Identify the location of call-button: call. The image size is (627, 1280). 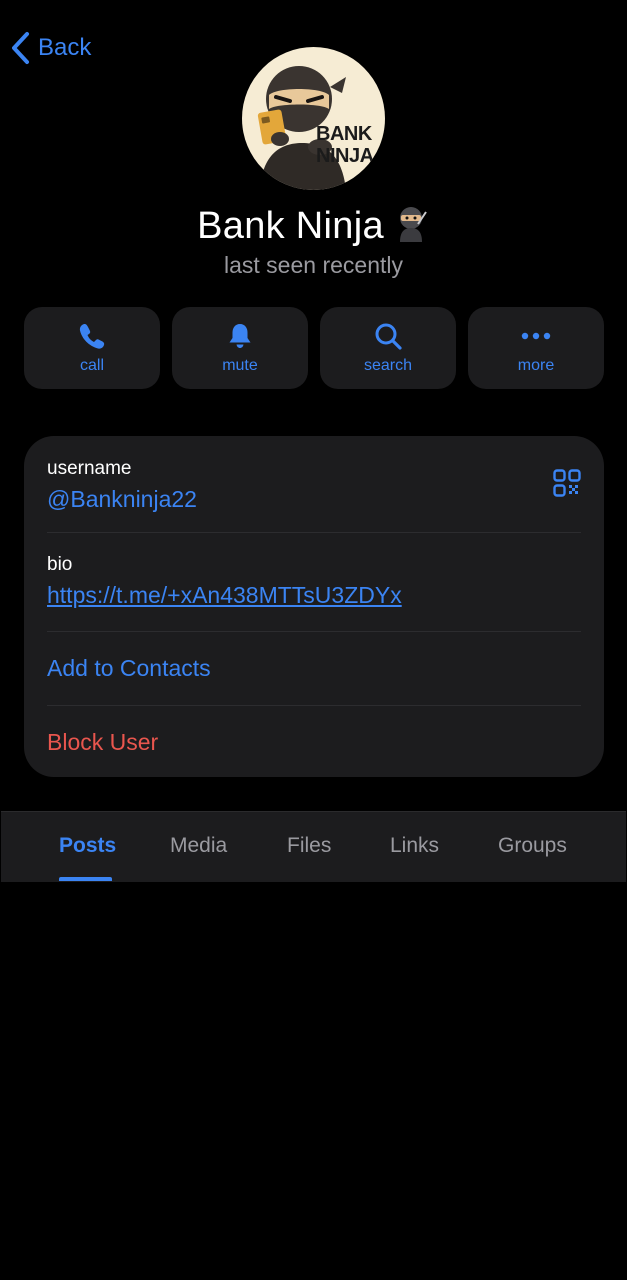
(92, 348).